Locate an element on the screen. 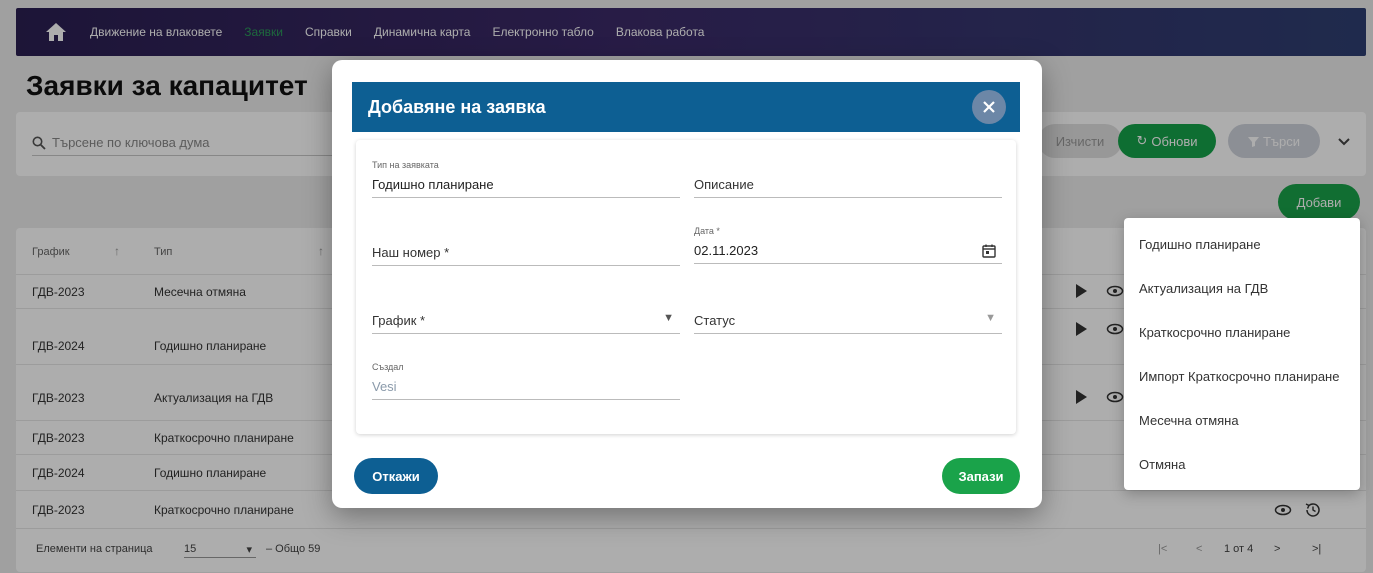 This screenshot has height=573, width=1373. description-input: Описание is located at coordinates (848, 185).